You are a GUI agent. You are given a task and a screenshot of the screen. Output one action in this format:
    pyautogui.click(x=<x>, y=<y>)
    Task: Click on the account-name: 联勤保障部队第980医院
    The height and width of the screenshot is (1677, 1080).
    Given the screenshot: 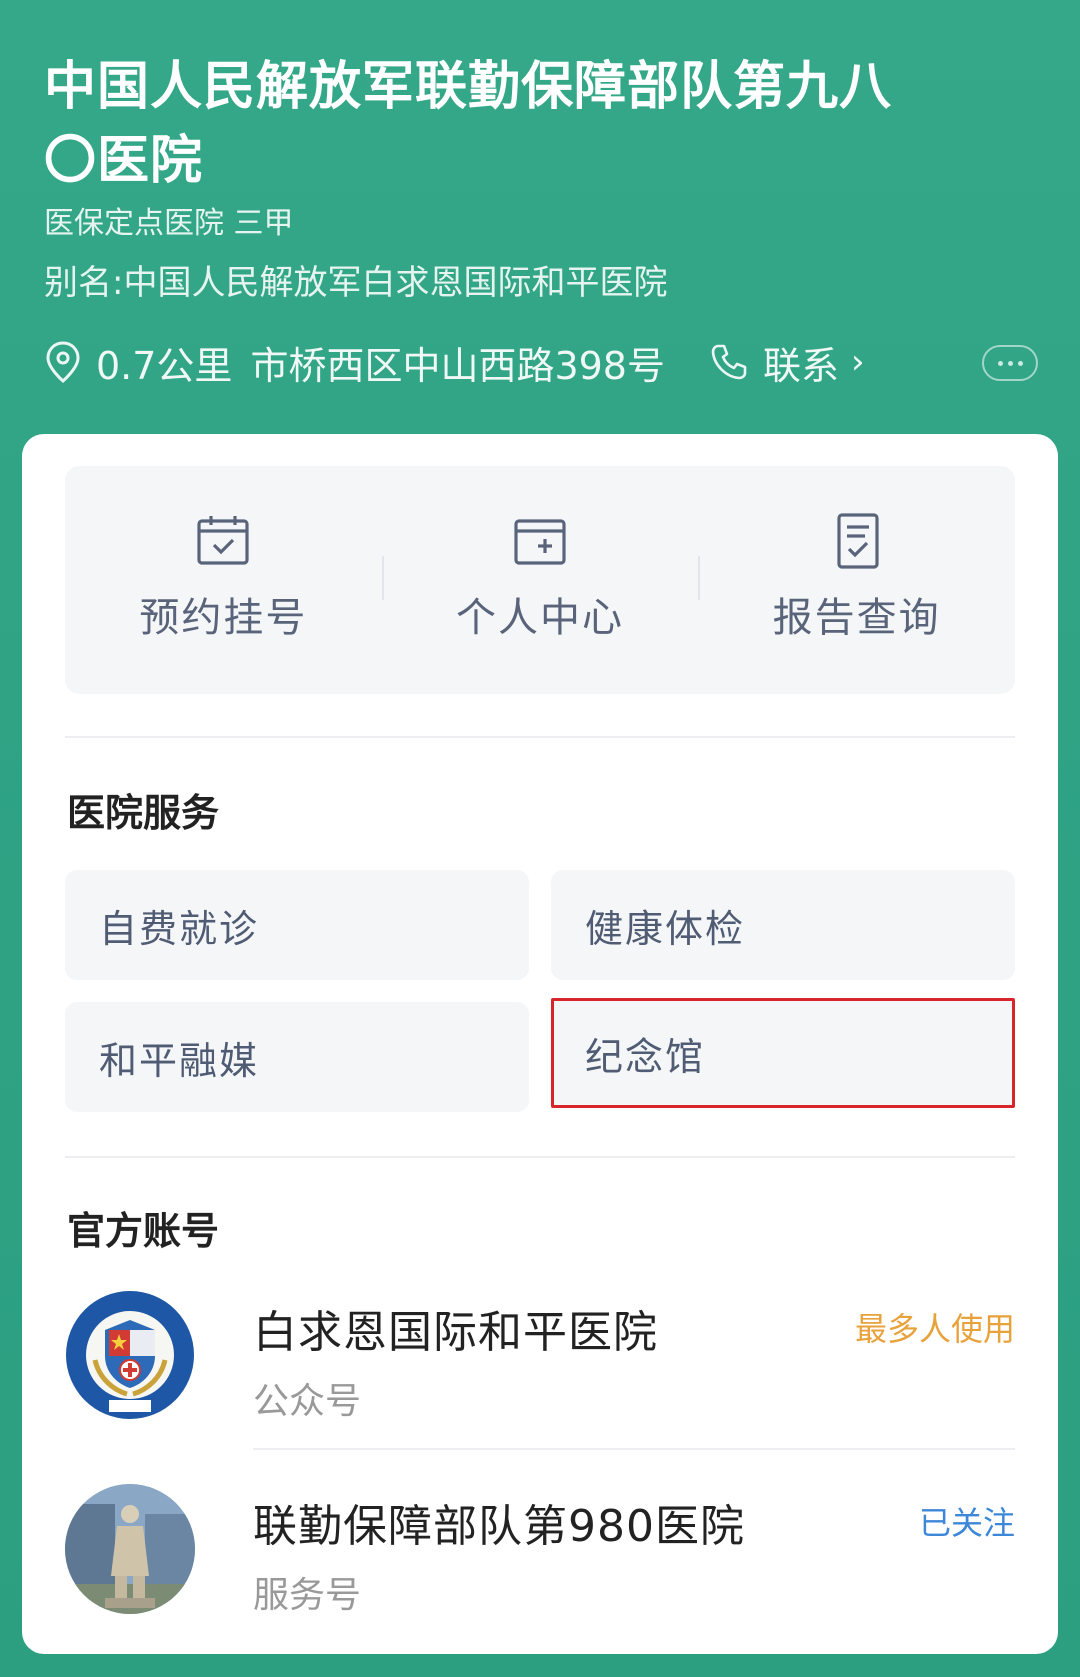 What is the action you would take?
    pyautogui.click(x=499, y=1526)
    